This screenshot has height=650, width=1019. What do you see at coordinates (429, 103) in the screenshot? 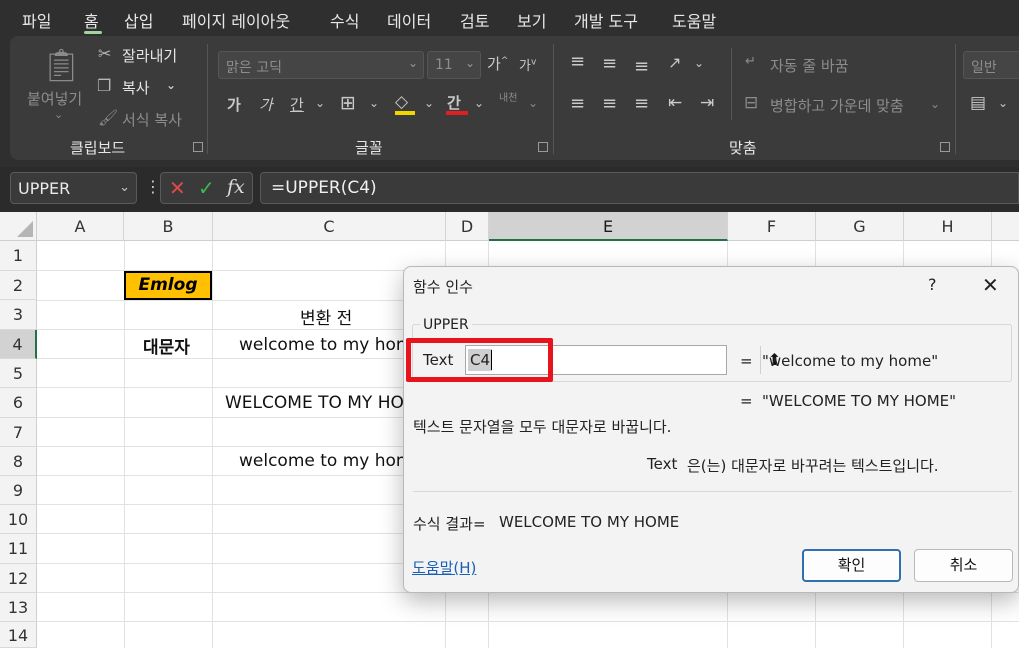
I see `fill-color-dropdown-icon: ⌄` at bounding box center [429, 103].